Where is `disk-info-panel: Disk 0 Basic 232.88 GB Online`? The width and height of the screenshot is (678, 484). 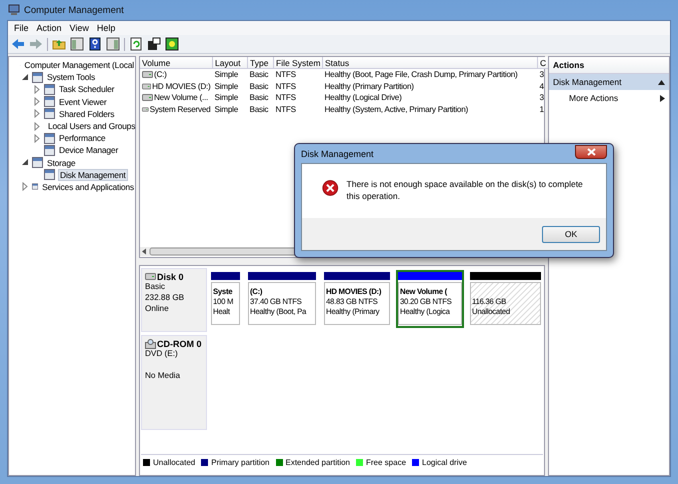 disk-info-panel: Disk 0 Basic 232.88 GB Online is located at coordinates (174, 300).